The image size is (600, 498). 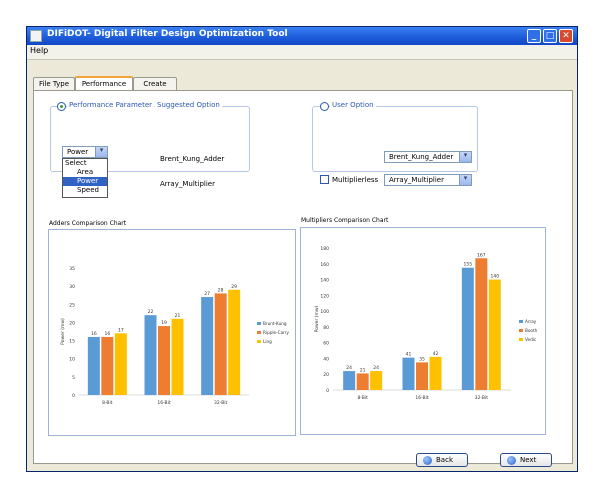 I want to click on back-button: Back, so click(x=442, y=460).